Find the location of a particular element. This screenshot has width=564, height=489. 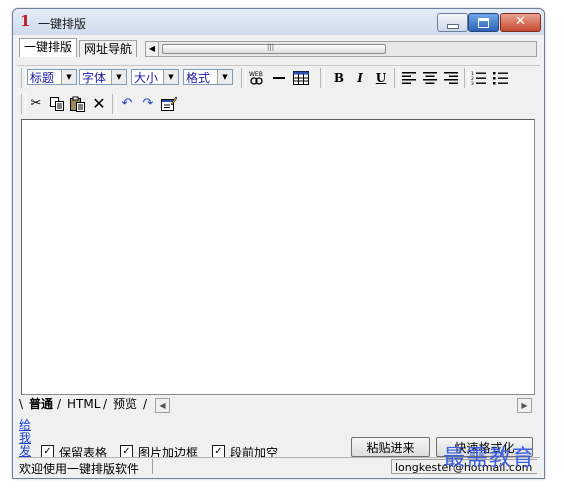

maximize-button is located at coordinates (483, 22).